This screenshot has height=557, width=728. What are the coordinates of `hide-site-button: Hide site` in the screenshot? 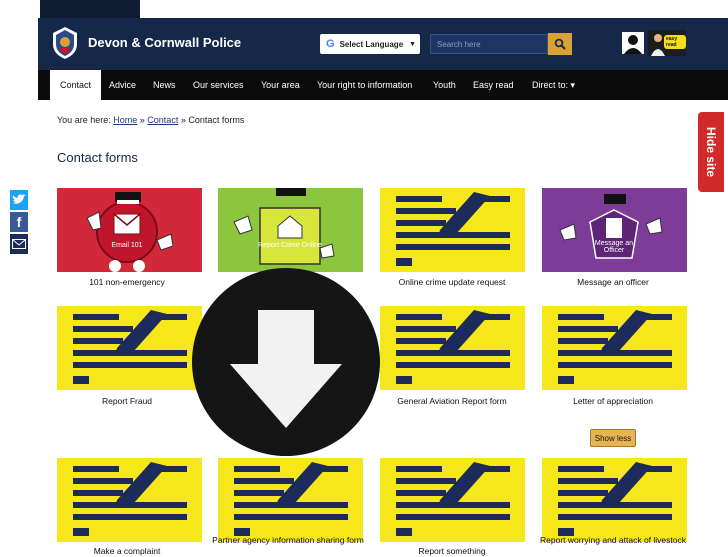 It's located at (711, 152).